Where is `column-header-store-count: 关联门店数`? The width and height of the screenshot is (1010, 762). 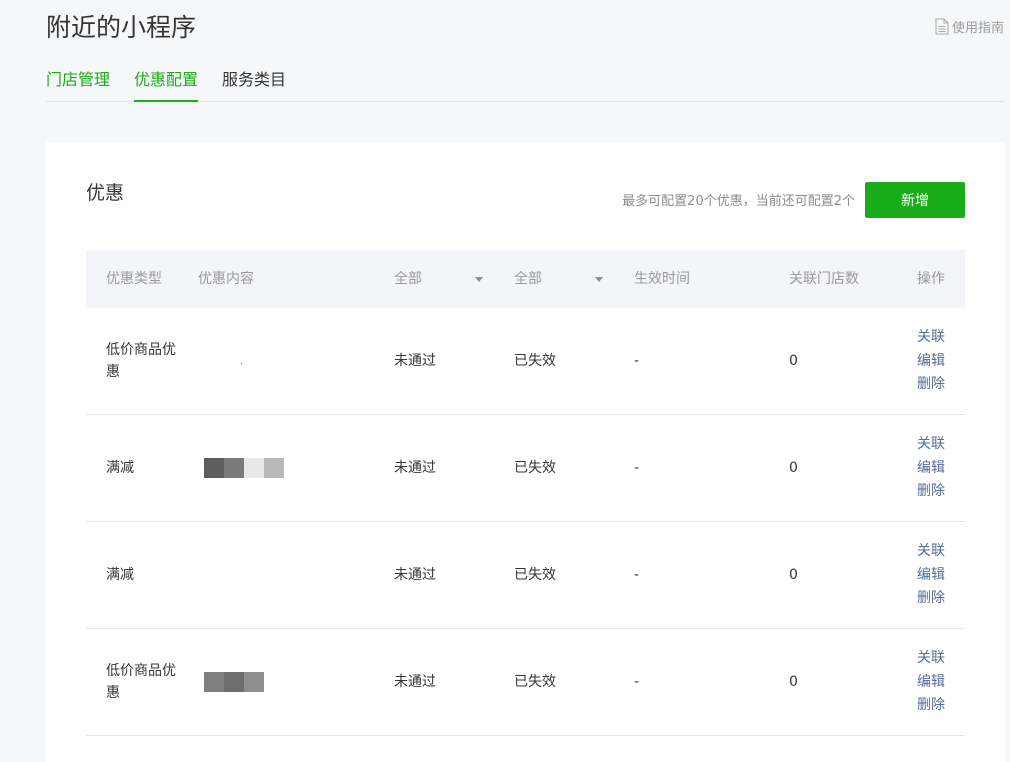 column-header-store-count: 关联门店数 is located at coordinates (824, 279).